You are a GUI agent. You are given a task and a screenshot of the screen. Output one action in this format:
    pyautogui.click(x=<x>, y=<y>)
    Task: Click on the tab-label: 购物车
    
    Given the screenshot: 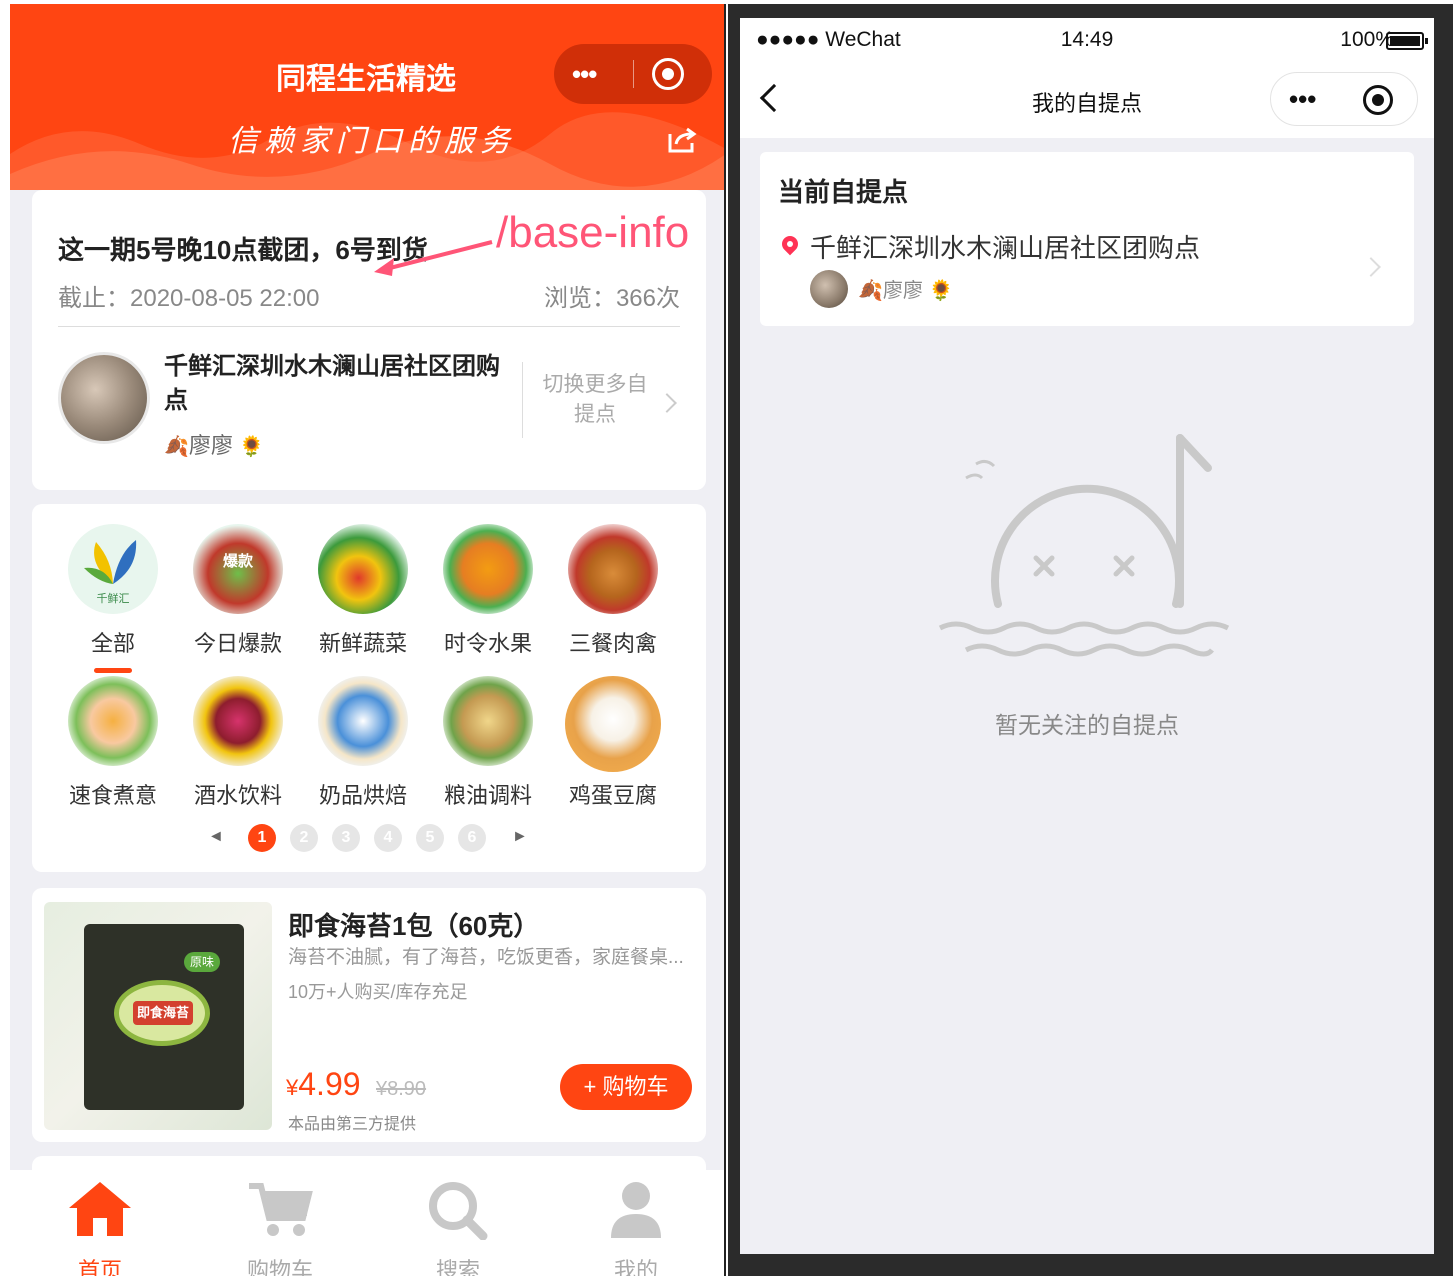 What is the action you would take?
    pyautogui.click(x=279, y=1267)
    